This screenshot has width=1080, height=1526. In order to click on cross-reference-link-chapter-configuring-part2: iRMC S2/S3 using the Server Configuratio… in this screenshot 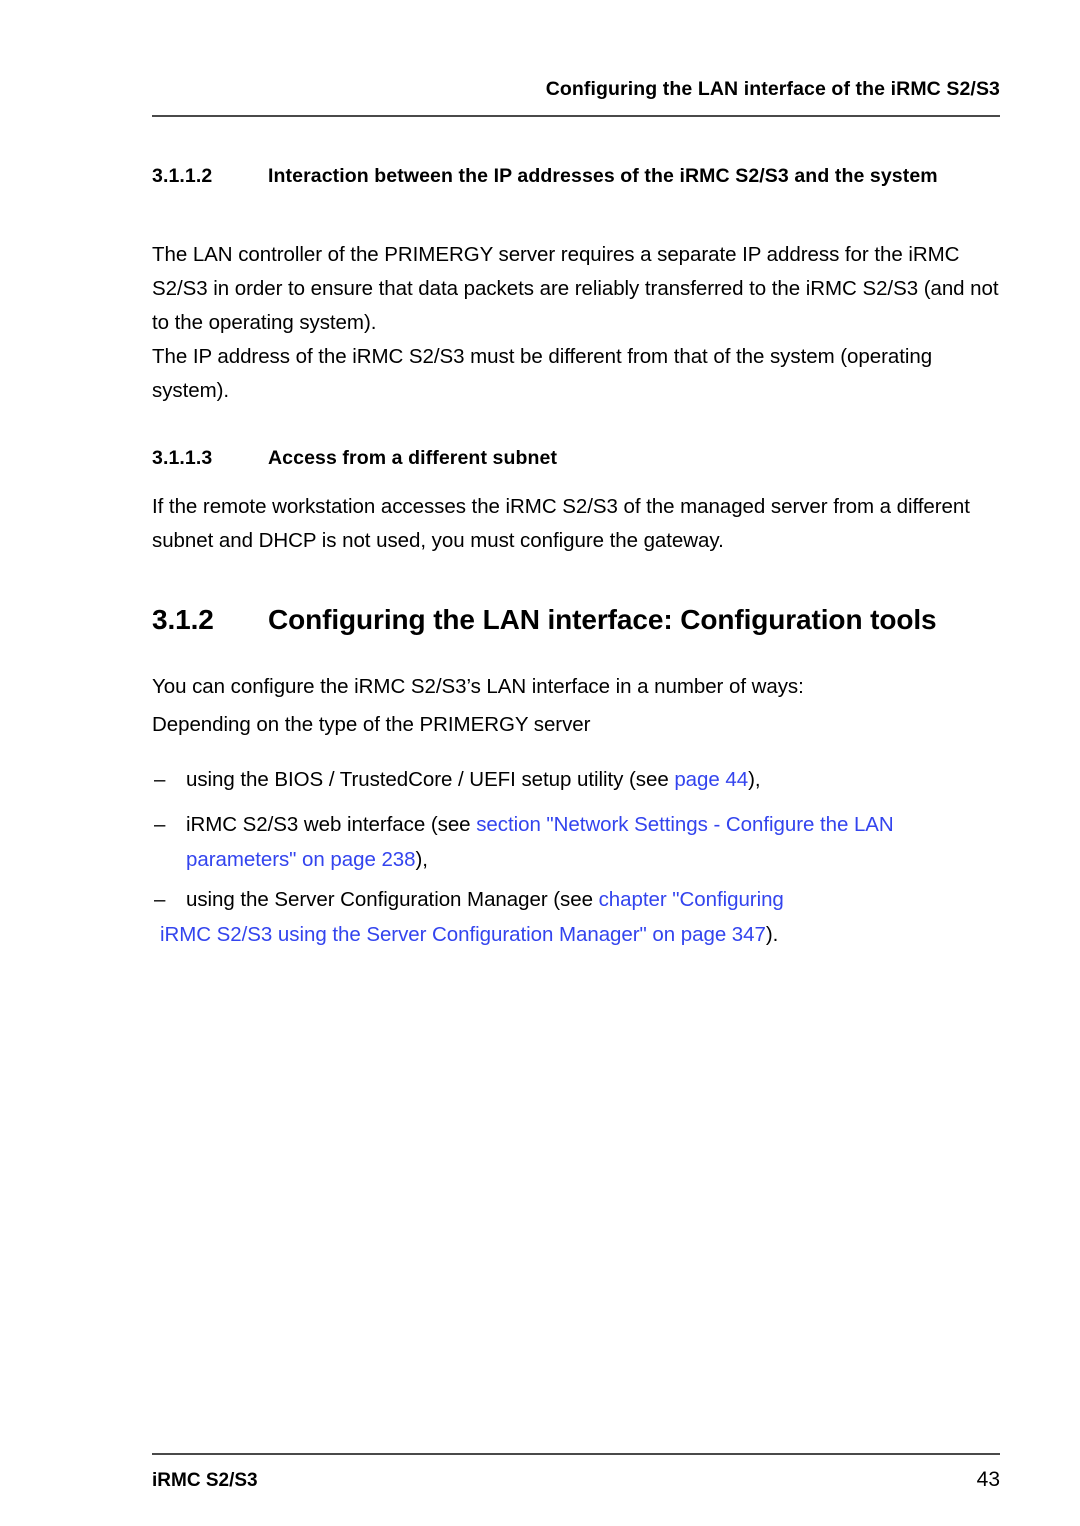, I will do `click(463, 934)`.